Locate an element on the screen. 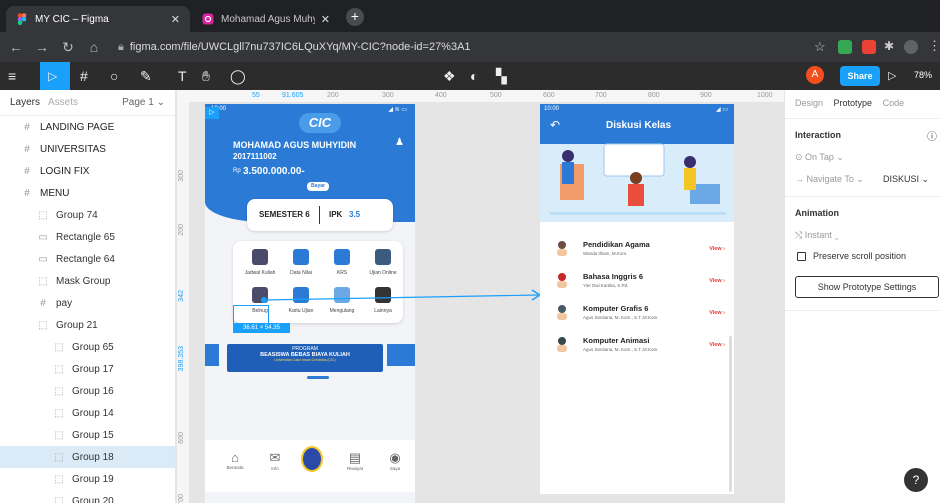 The image size is (940, 503). balance: 3.500.000.00- is located at coordinates (274, 171).